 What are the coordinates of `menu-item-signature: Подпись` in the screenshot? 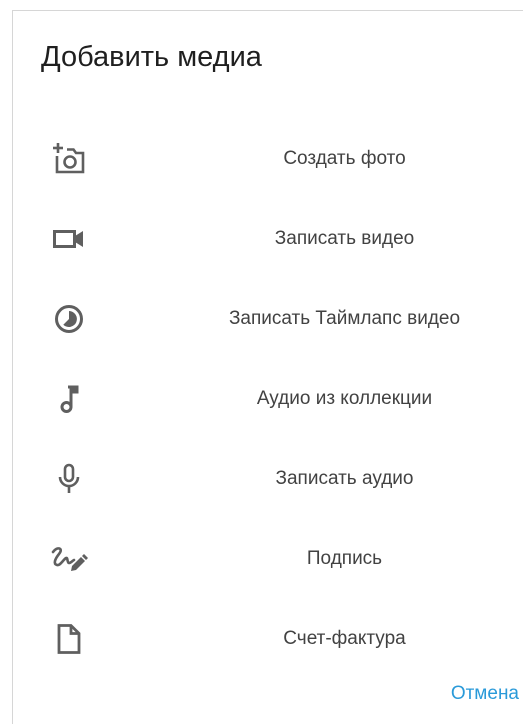 It's located at (268, 559).